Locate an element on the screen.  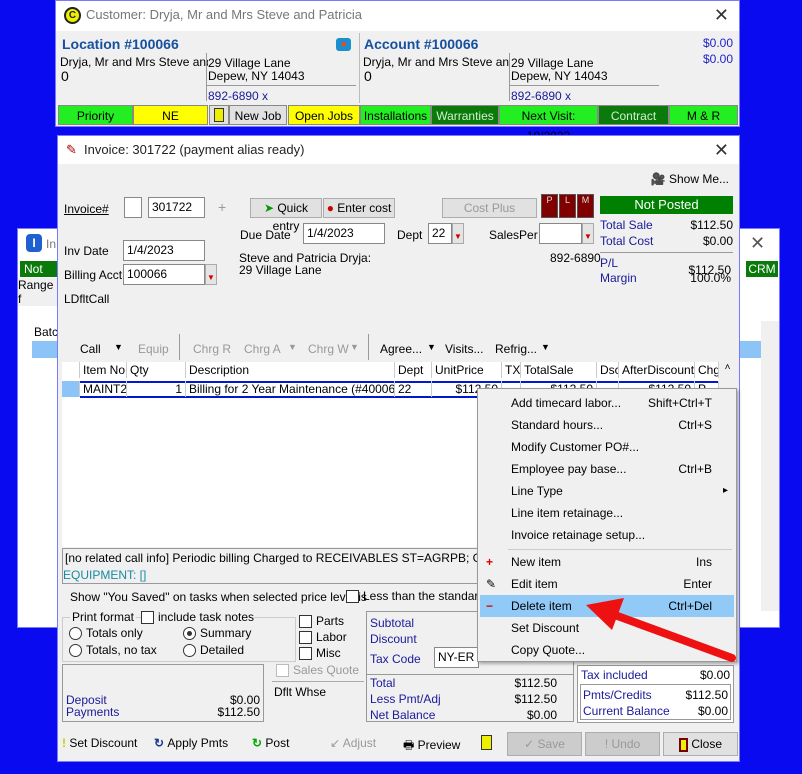
red-arrow-annotation is located at coordinates (661, 630).